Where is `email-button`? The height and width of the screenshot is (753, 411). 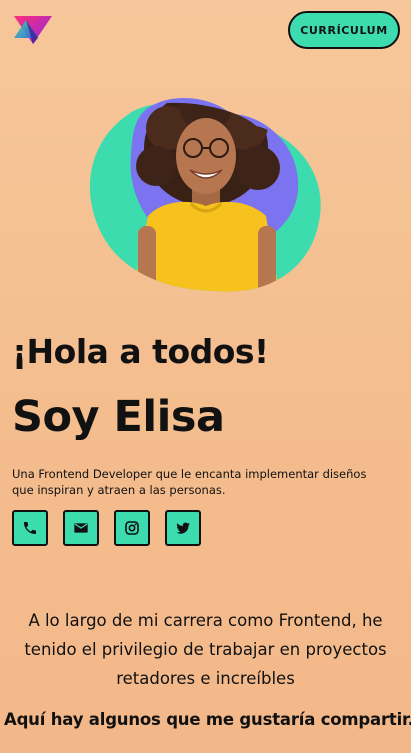 email-button is located at coordinates (81, 528).